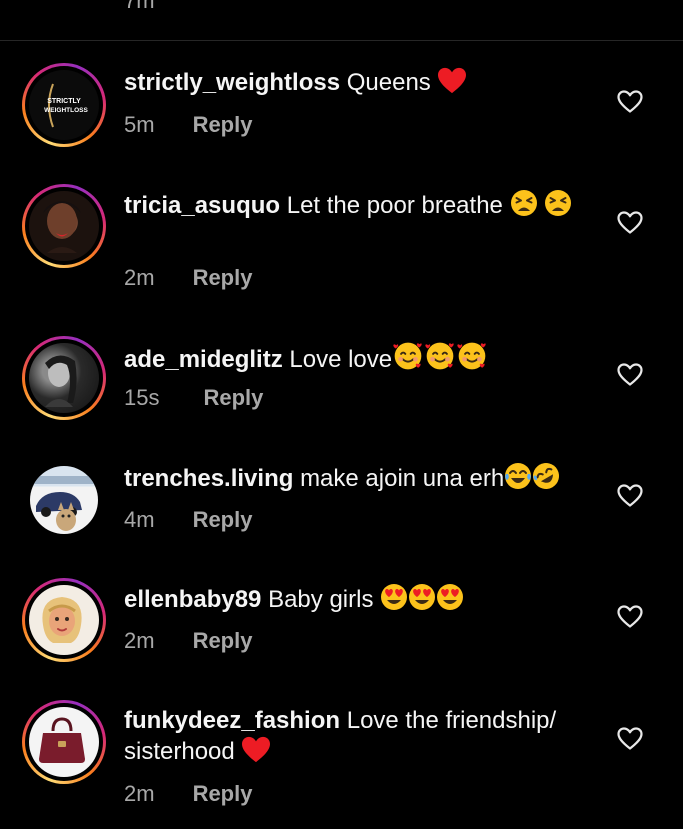 The image size is (683, 829). Describe the element at coordinates (402, 478) in the screenshot. I see `comment-text: make ajoin una erh` at that location.